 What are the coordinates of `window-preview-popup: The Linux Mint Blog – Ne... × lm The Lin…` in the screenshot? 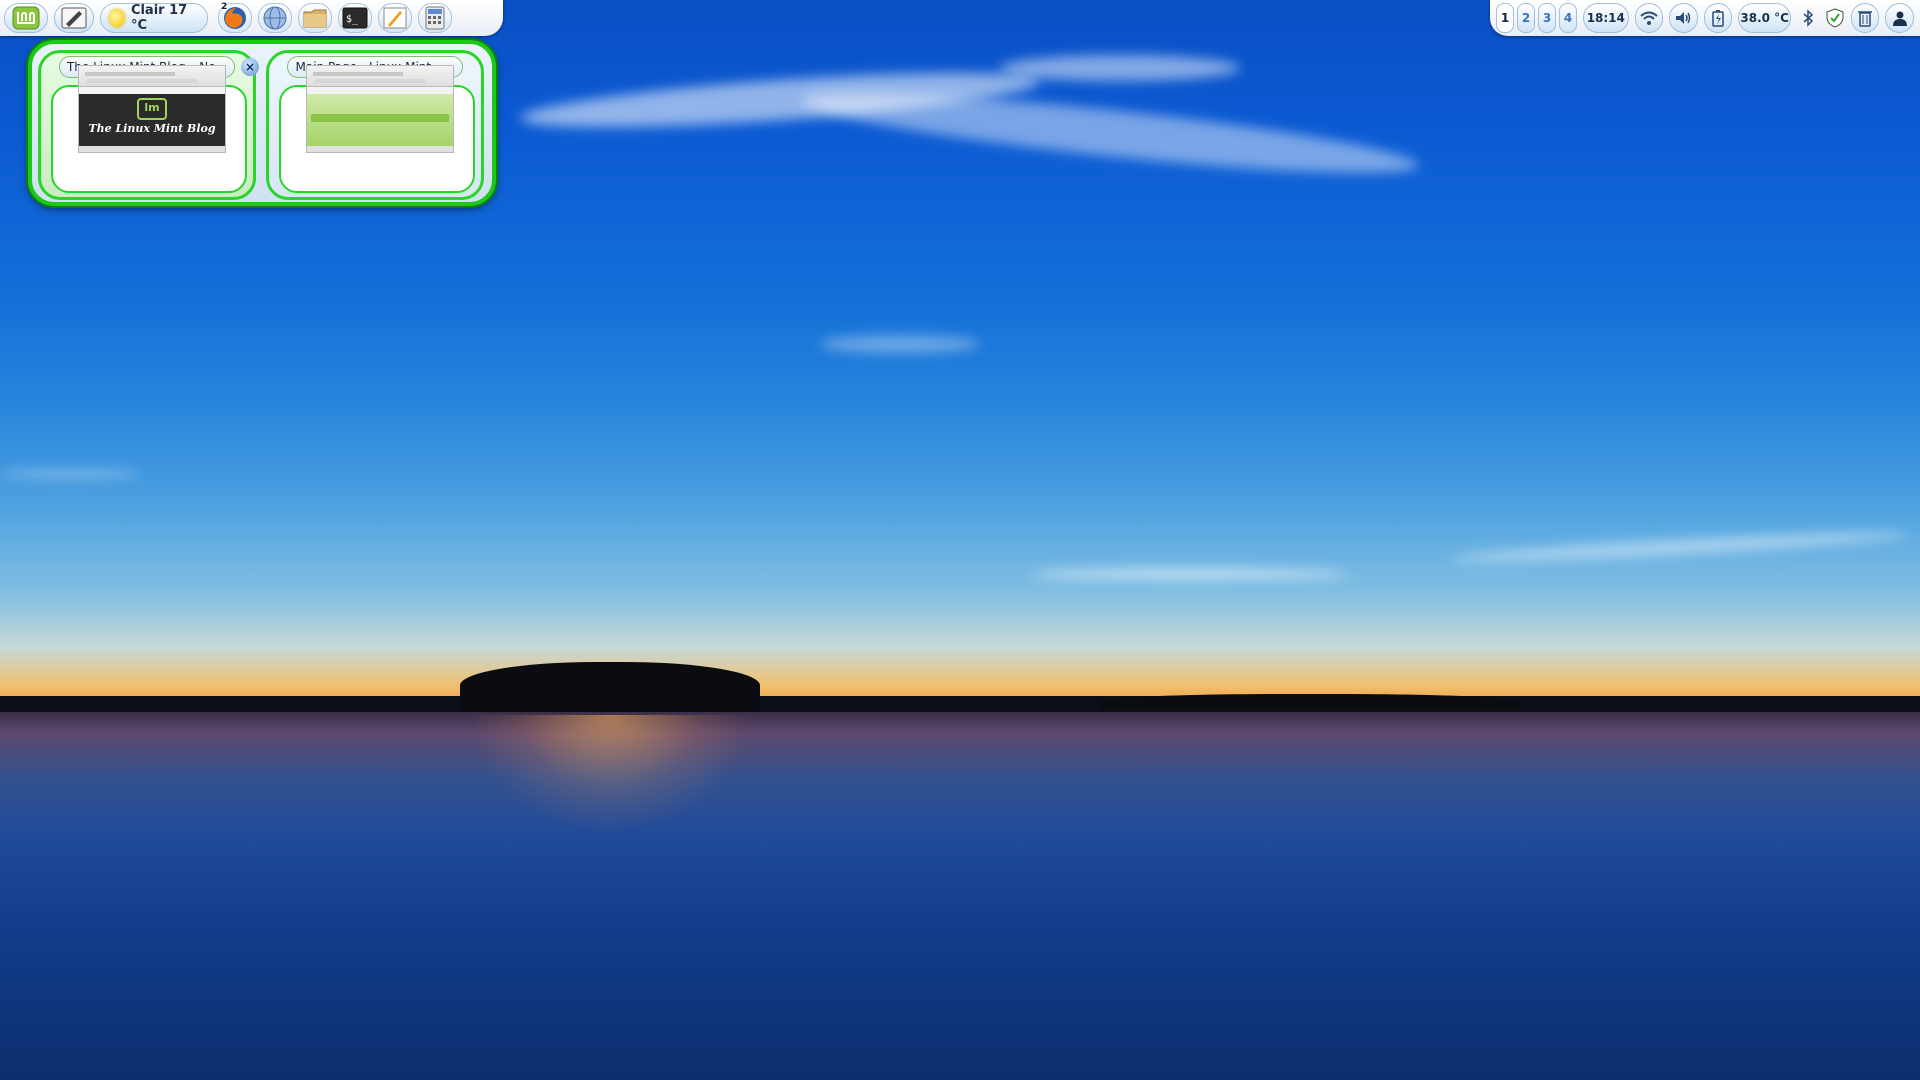 It's located at (262, 123).